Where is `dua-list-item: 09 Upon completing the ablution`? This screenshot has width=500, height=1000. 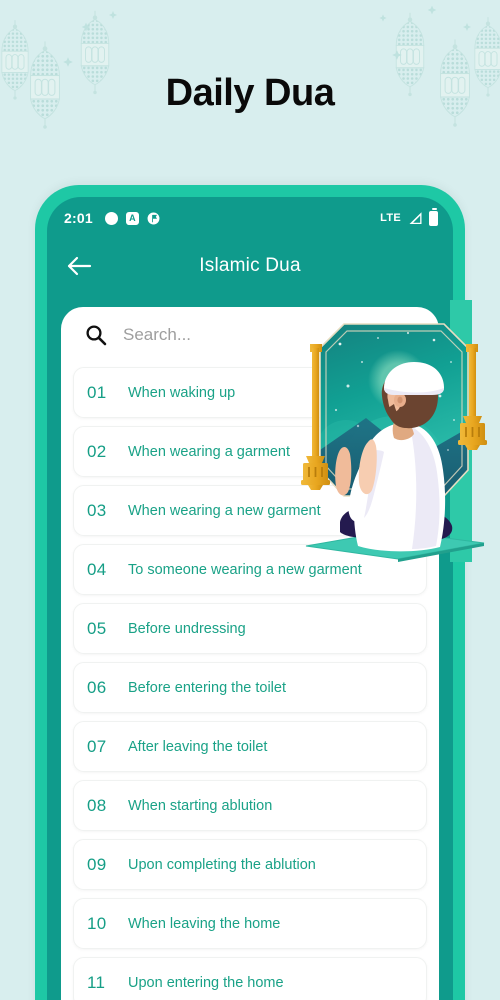 dua-list-item: 09 Upon completing the ablution is located at coordinates (250, 864).